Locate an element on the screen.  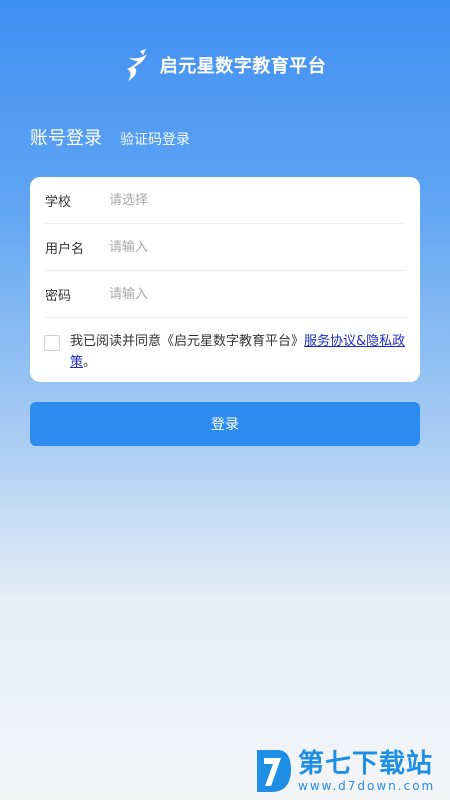
service-agreement-link: 服务协议 is located at coordinates (330, 341).